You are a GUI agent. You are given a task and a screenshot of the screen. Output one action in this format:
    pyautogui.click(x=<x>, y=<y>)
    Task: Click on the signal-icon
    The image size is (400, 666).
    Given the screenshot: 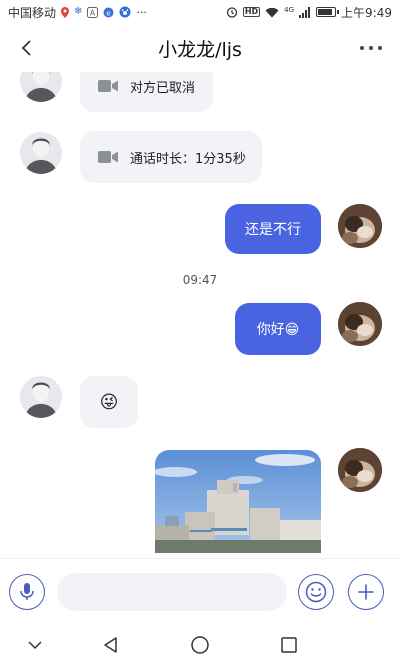 What is the action you would take?
    pyautogui.click(x=305, y=12)
    